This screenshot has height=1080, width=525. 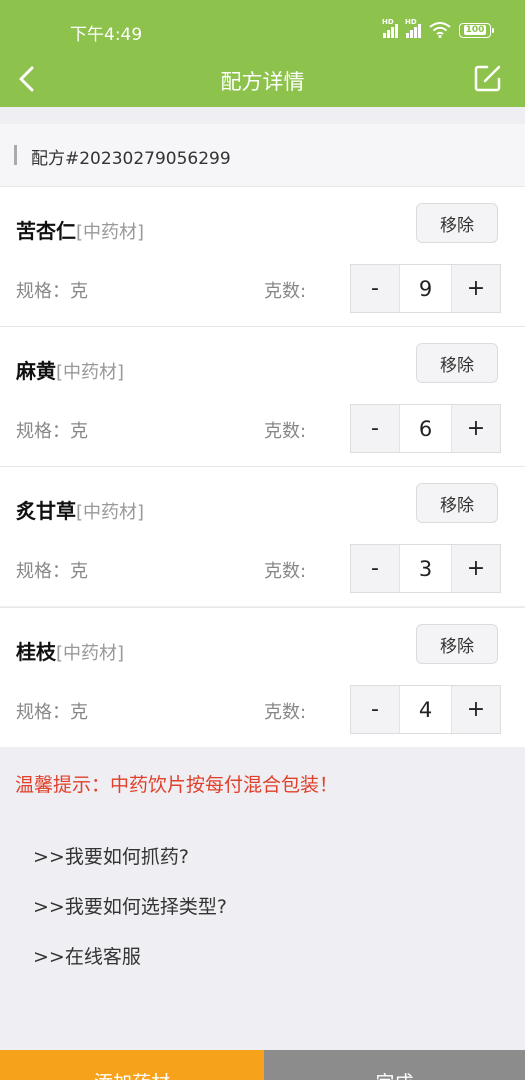 I want to click on help-link-how-to-buy: >>我要如何抓药?, so click(x=111, y=855).